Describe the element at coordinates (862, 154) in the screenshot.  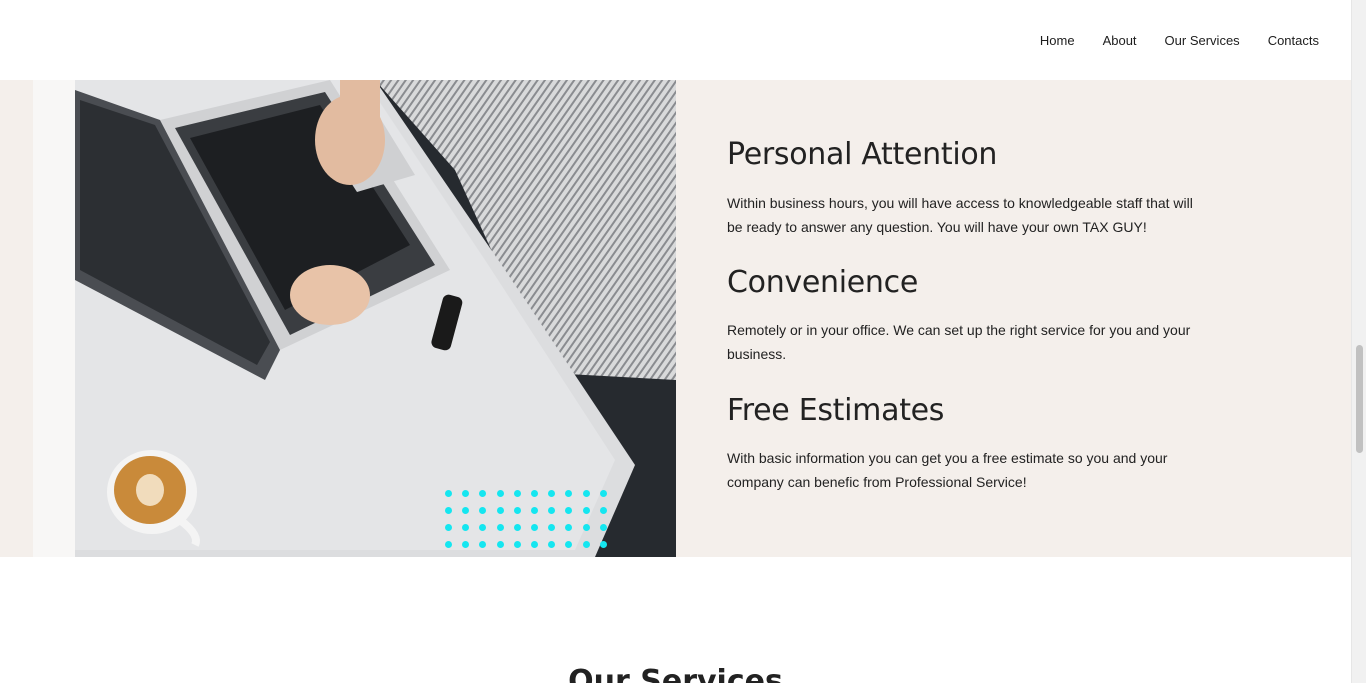
I see `feature-title-personal-attention: Personal Attention` at that location.